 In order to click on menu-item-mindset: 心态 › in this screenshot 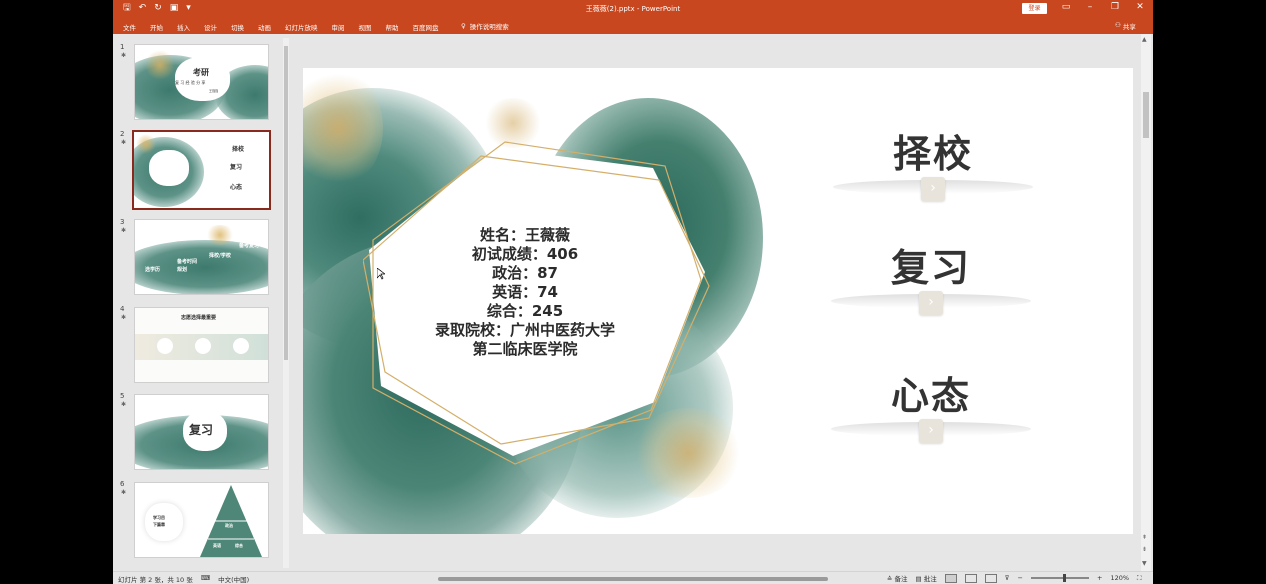, I will do `click(931, 408)`.